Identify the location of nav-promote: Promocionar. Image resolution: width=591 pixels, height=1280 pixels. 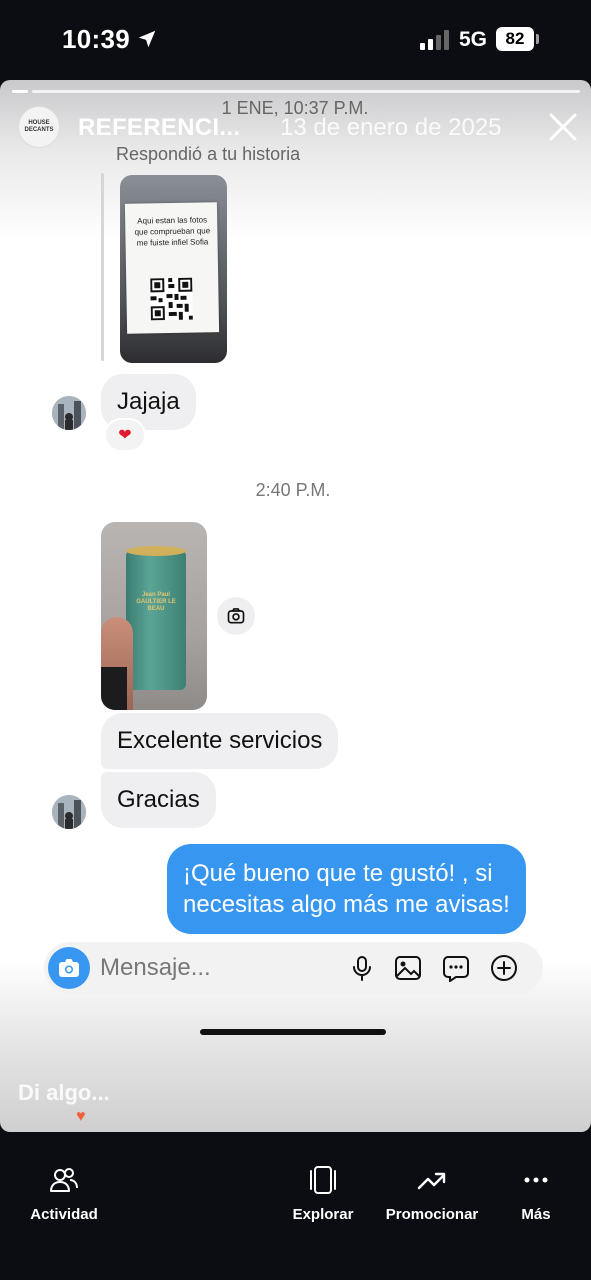
(432, 1193).